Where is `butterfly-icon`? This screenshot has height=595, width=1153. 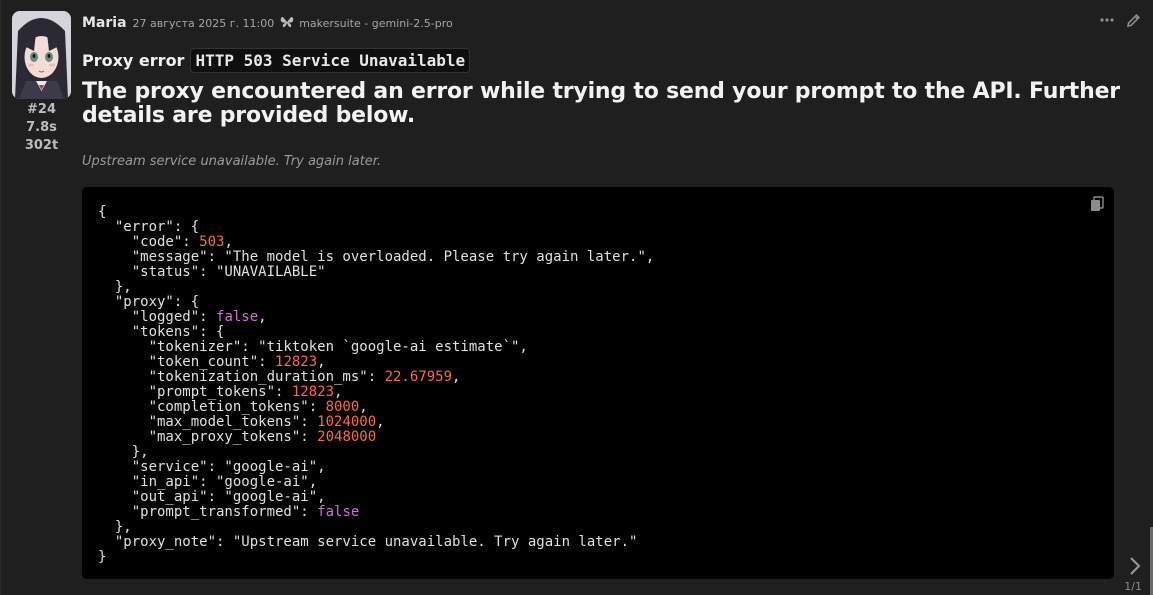
butterfly-icon is located at coordinates (287, 20).